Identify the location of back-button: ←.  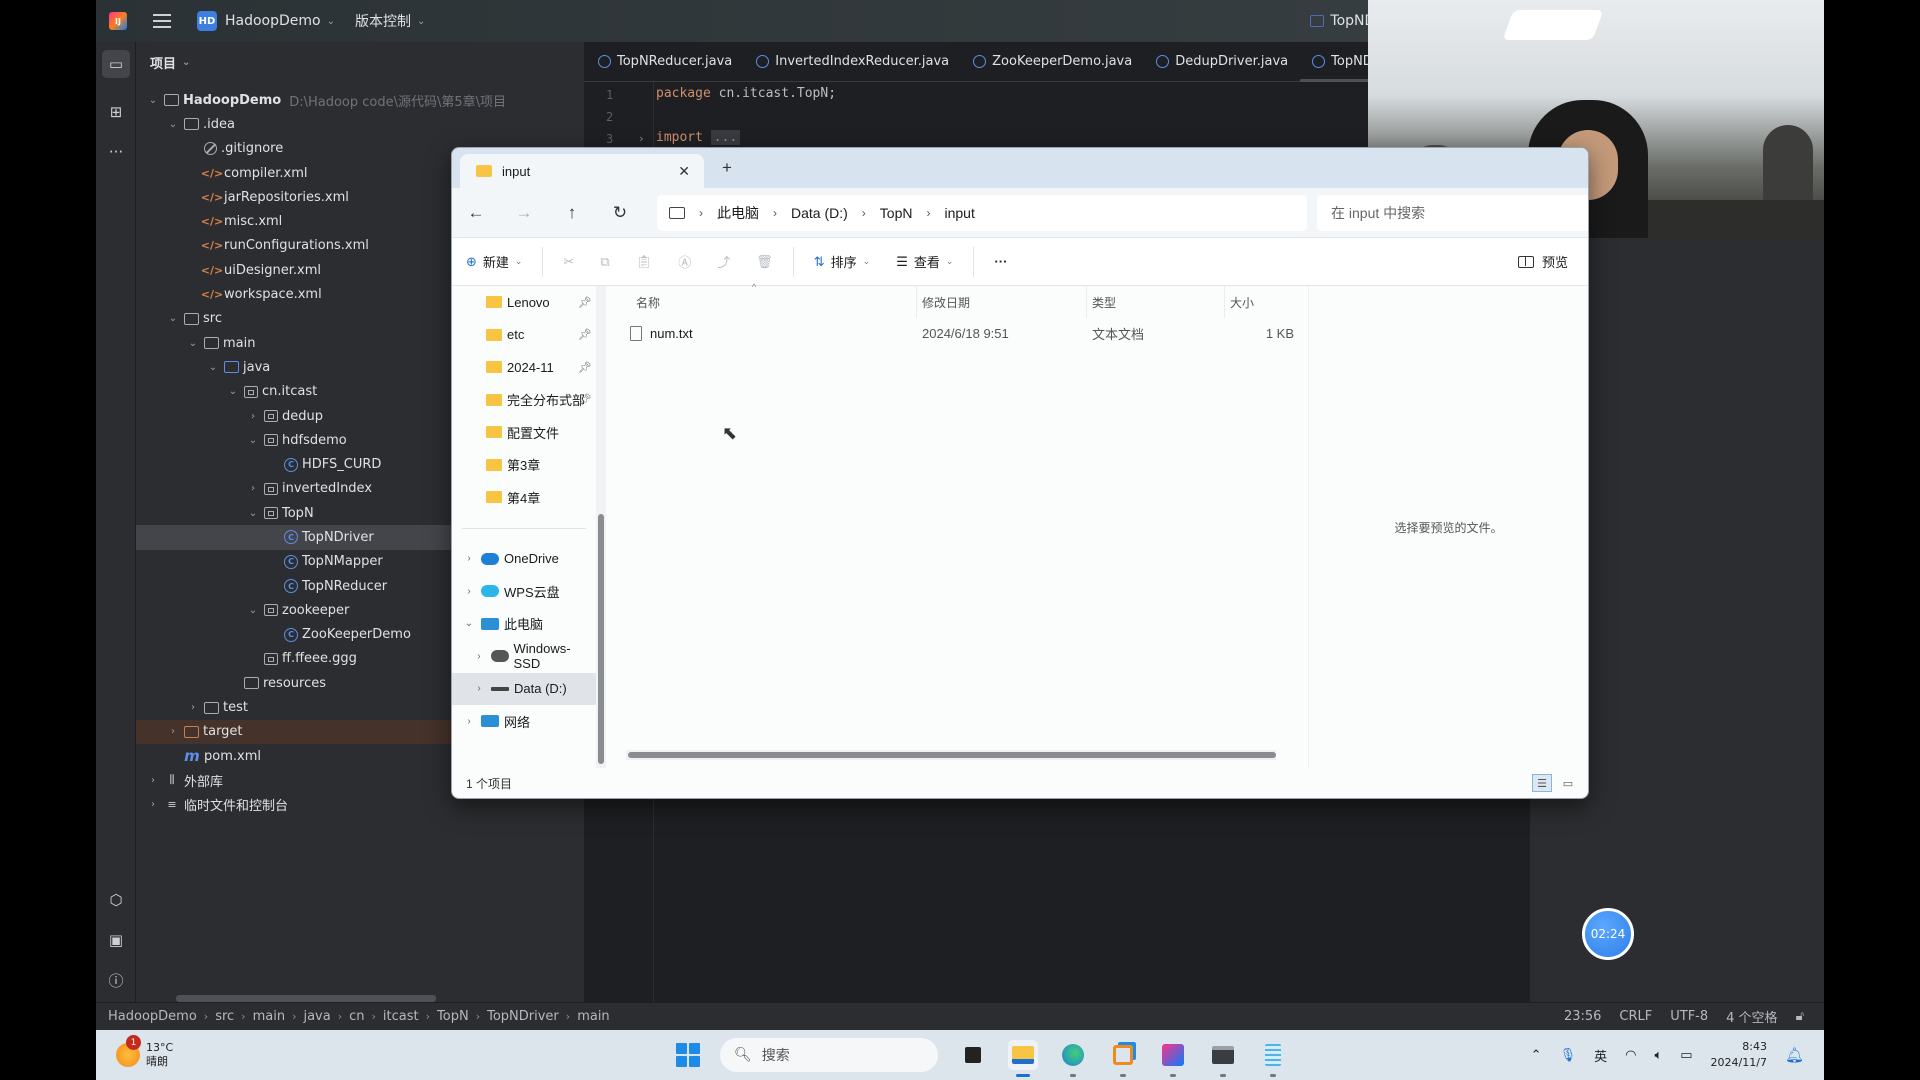
(476, 213).